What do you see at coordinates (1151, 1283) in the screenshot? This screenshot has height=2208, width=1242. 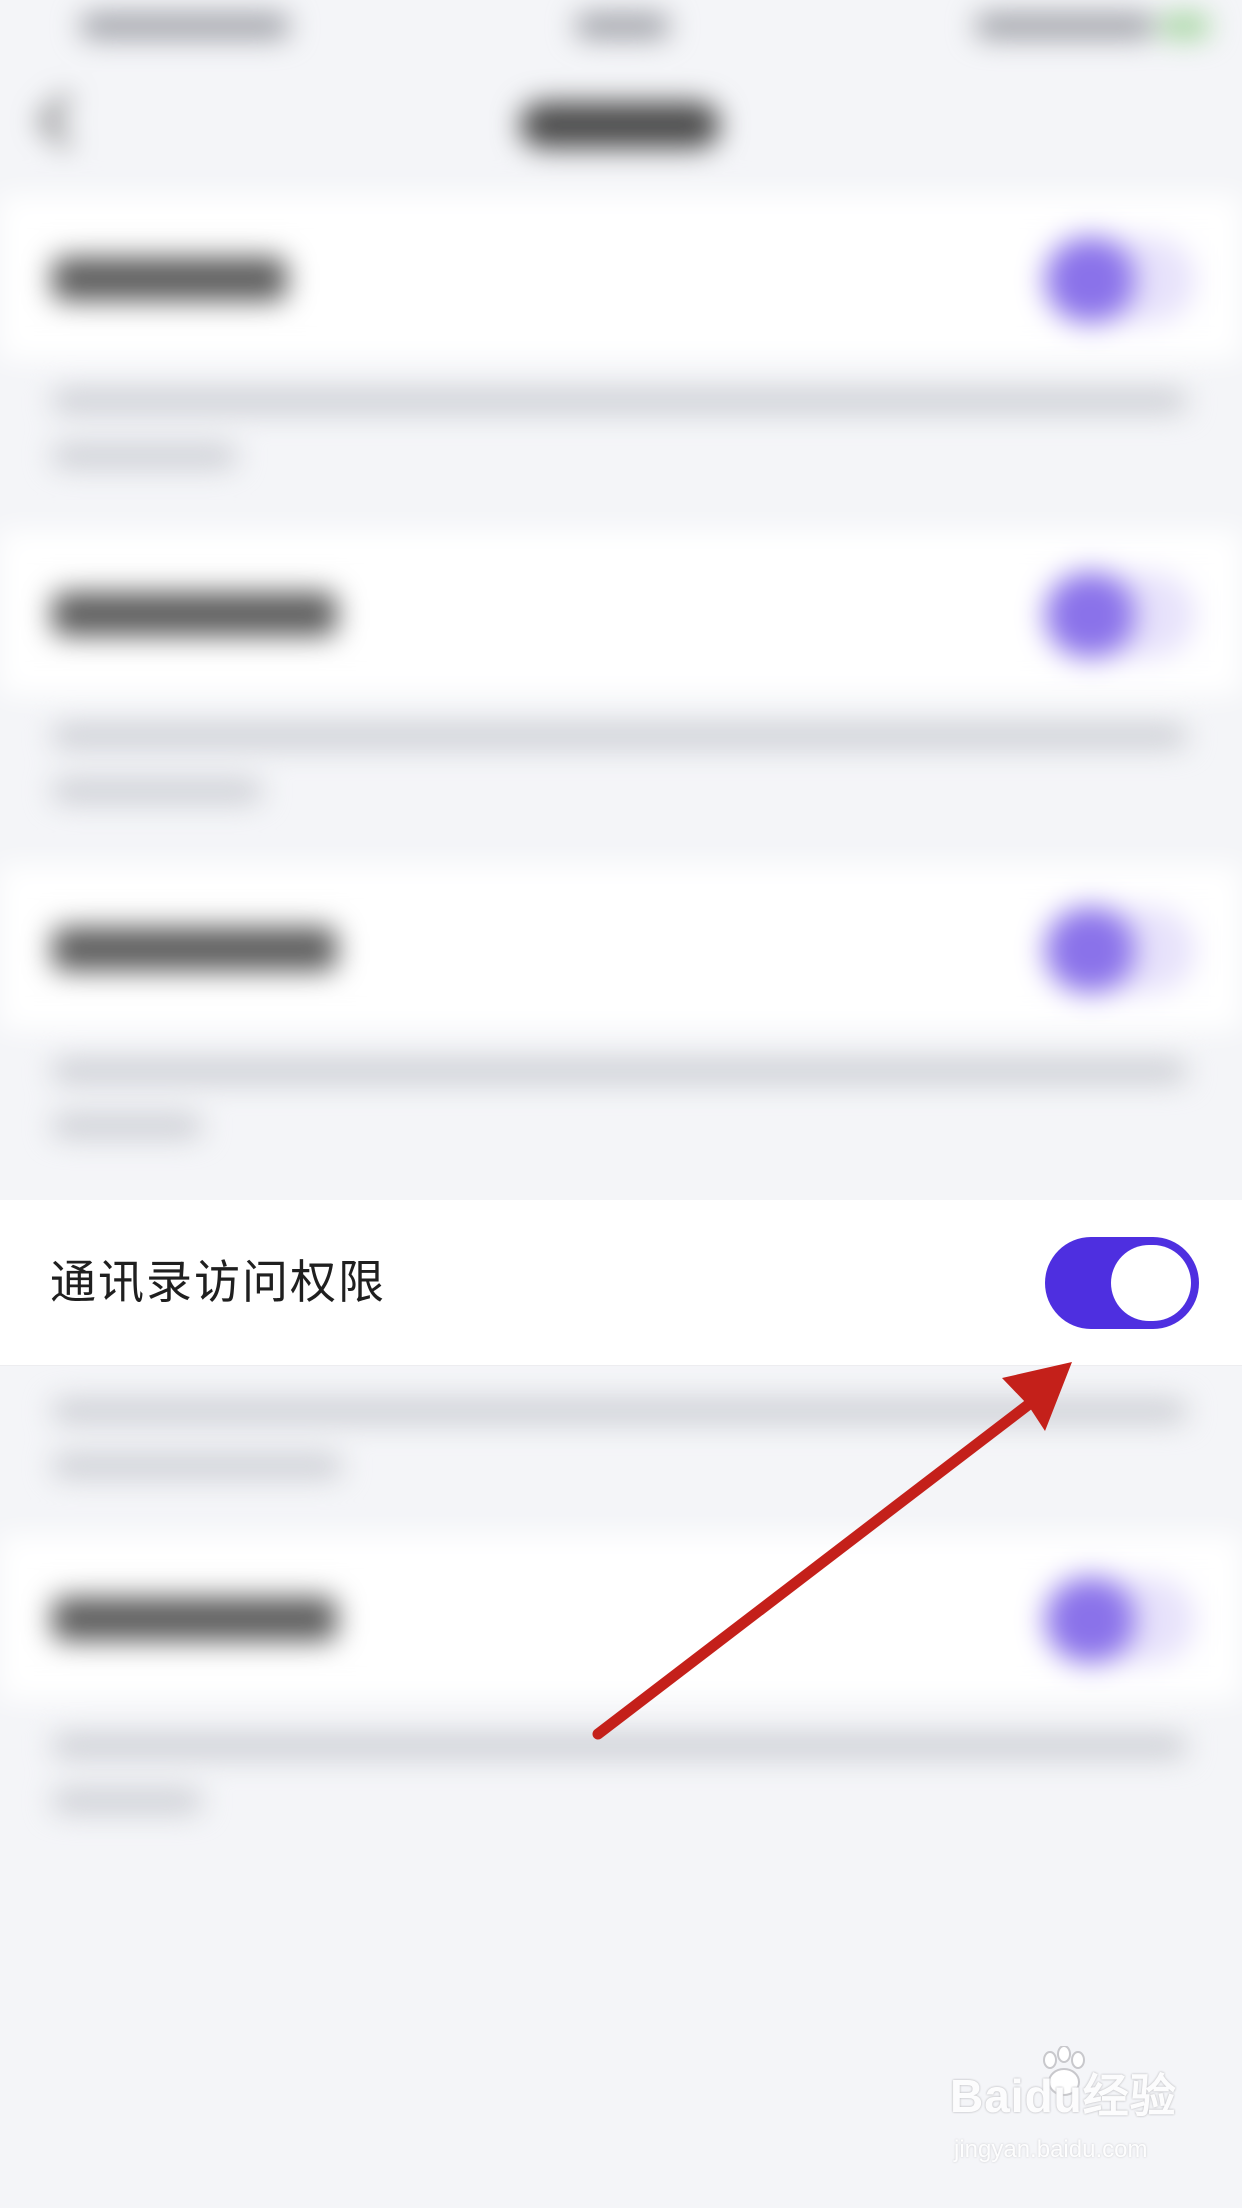 I see `toggle-knob` at bounding box center [1151, 1283].